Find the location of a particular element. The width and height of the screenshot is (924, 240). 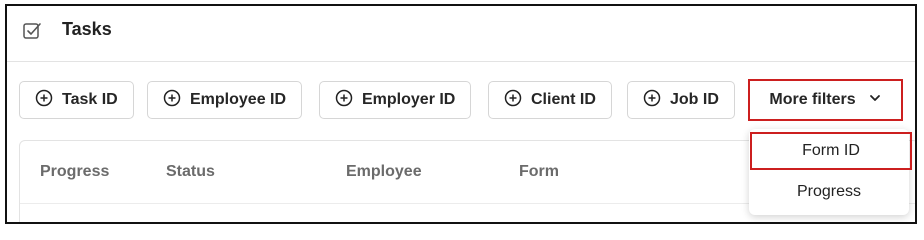

filter-chip-employee-id: Employee ID is located at coordinates (225, 100).